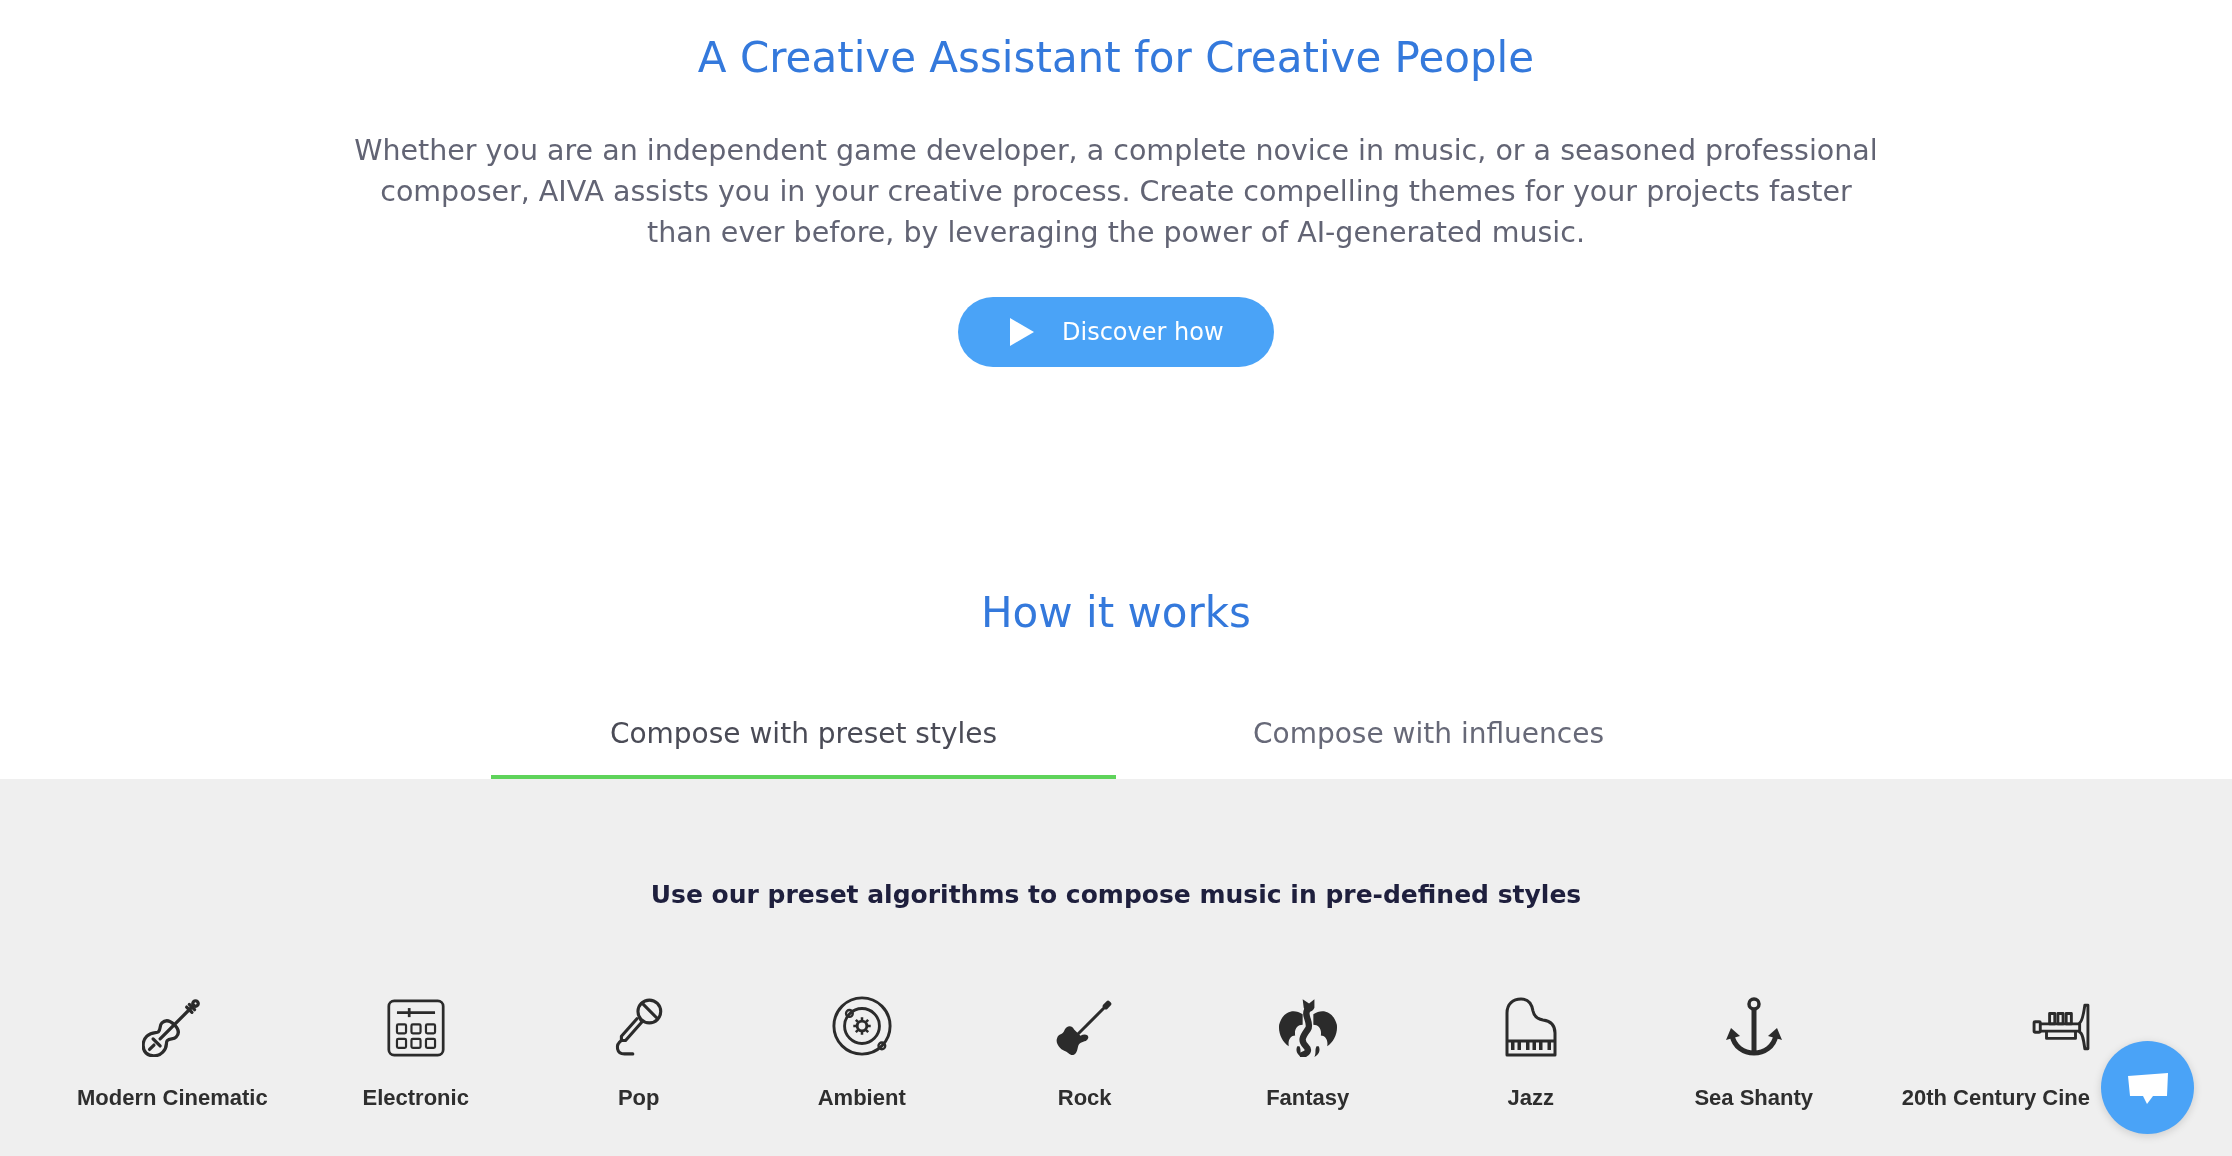 Image resolution: width=2232 pixels, height=1156 pixels. Describe the element at coordinates (2060, 1027) in the screenshot. I see `trumpet-icon` at that location.